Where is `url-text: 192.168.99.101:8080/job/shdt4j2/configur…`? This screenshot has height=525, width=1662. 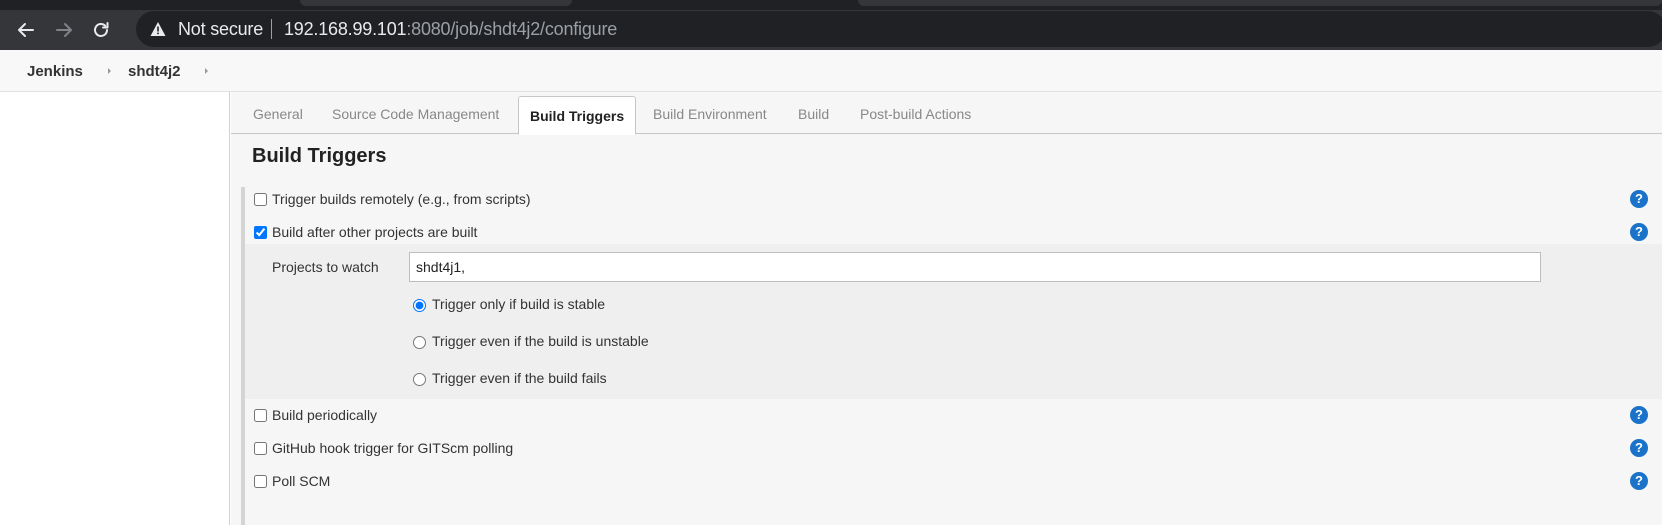
url-text: 192.168.99.101:8080/job/shdt4j2/configur… is located at coordinates (450, 29).